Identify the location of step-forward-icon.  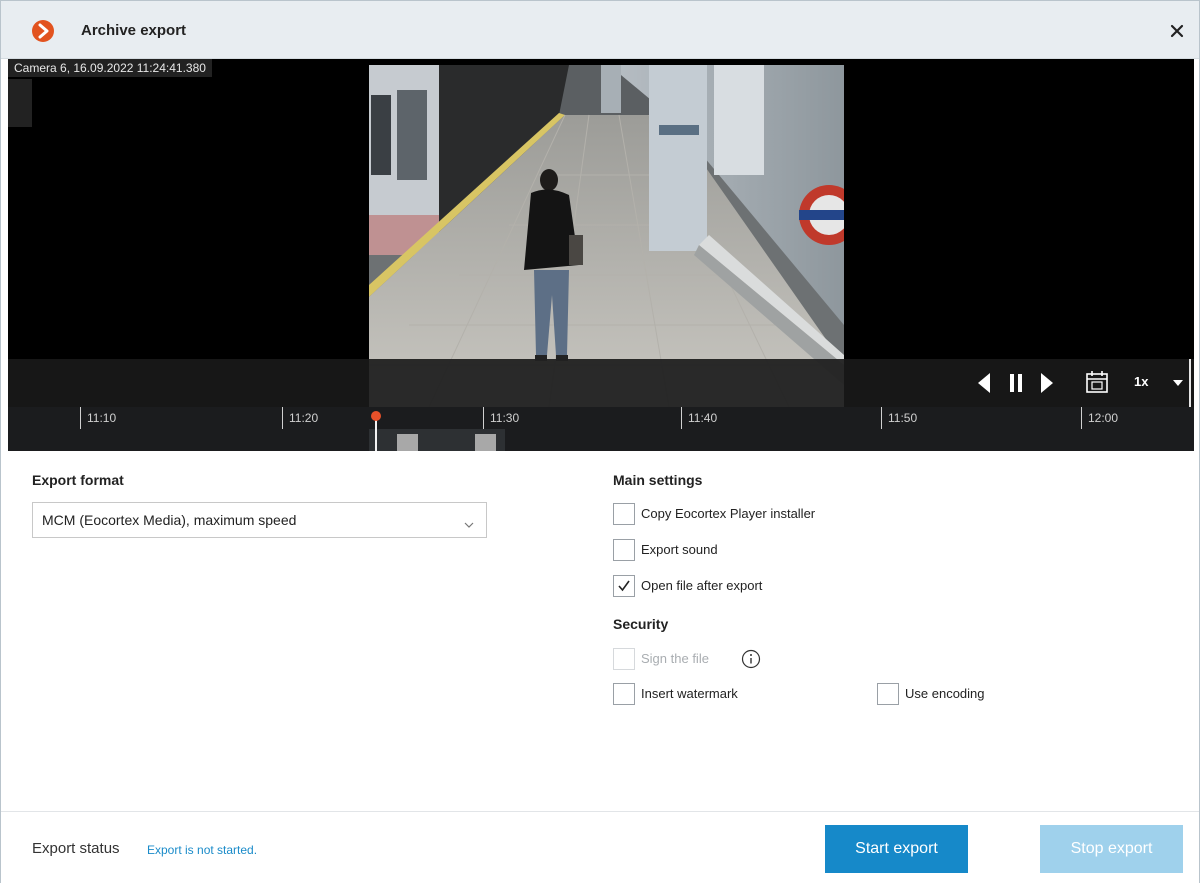
(1047, 383).